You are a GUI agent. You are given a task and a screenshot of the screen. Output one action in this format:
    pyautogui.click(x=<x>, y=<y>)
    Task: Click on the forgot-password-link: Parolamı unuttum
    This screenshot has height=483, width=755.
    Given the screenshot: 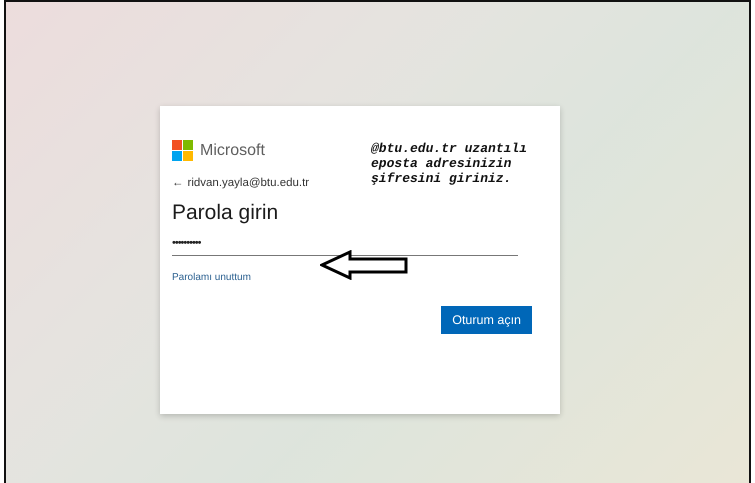 What is the action you would take?
    pyautogui.click(x=211, y=277)
    